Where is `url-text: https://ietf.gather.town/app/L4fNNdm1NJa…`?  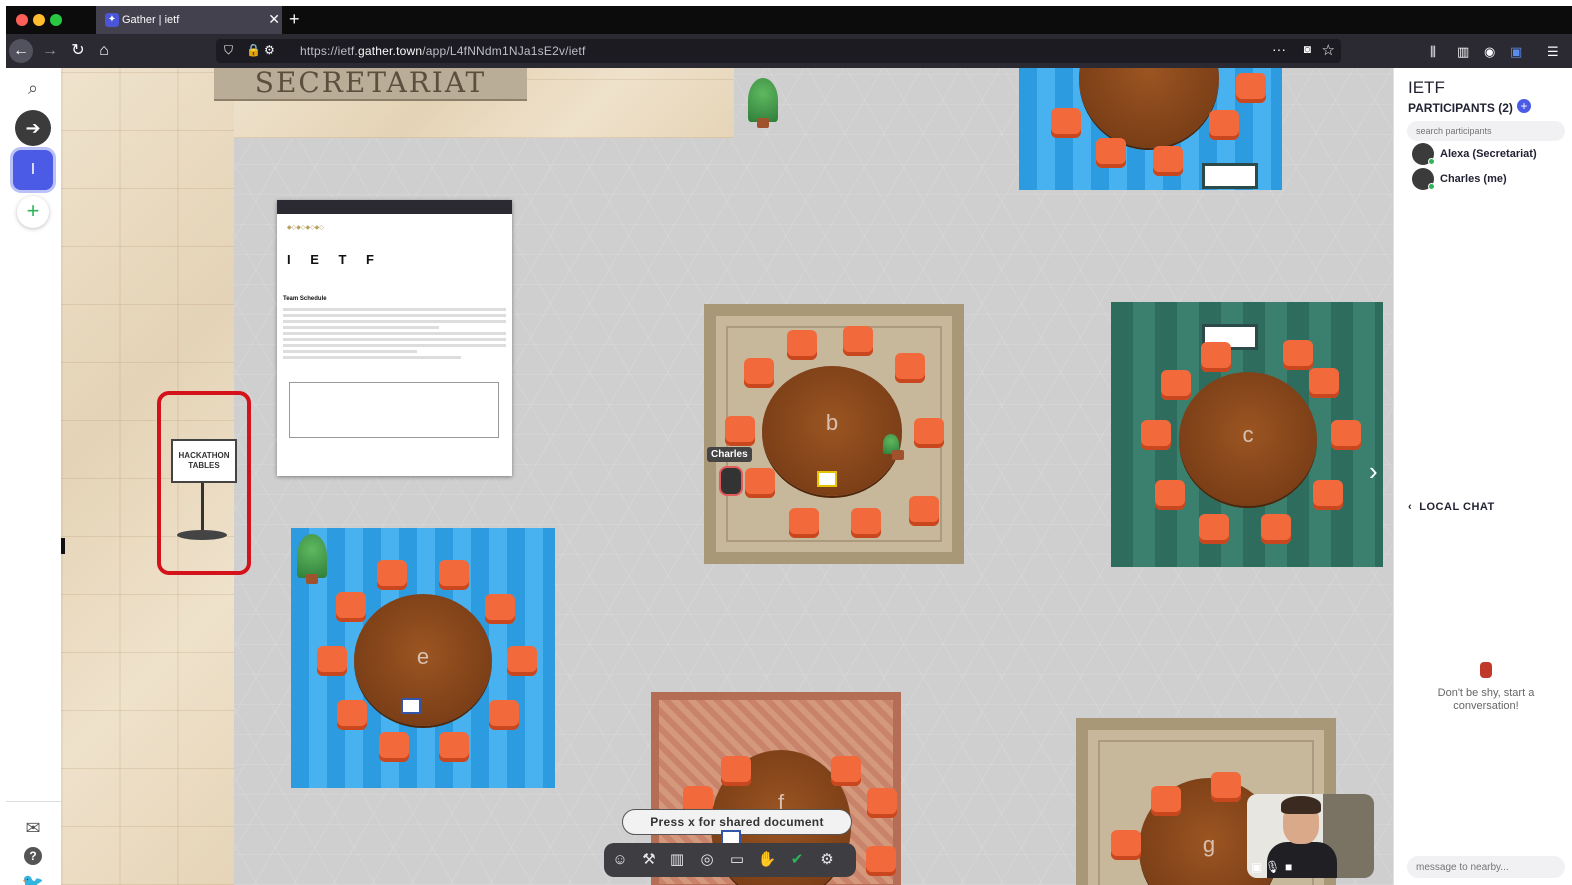 url-text: https://ietf.gather.town/app/L4fNNdm1NJa… is located at coordinates (443, 51).